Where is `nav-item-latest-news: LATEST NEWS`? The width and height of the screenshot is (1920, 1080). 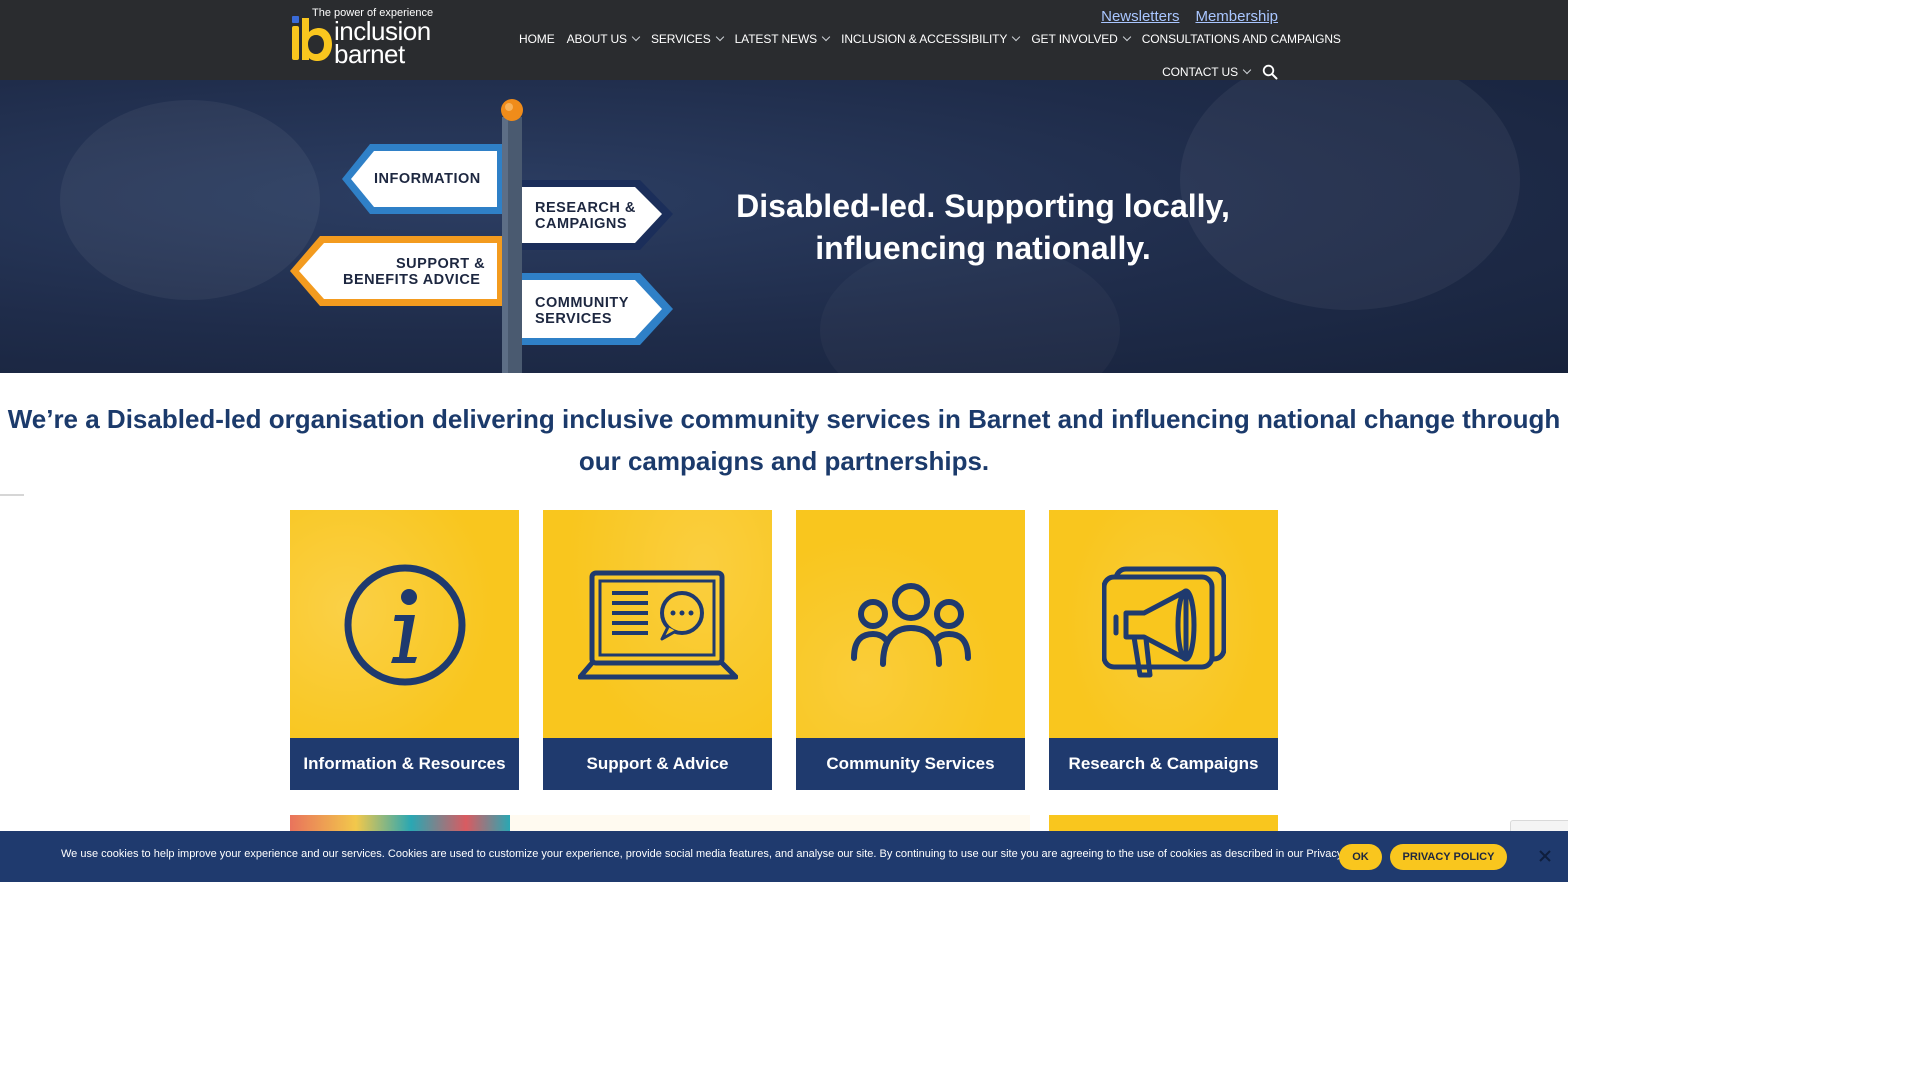
nav-item-latest-news: LATEST NEWS is located at coordinates (782, 39).